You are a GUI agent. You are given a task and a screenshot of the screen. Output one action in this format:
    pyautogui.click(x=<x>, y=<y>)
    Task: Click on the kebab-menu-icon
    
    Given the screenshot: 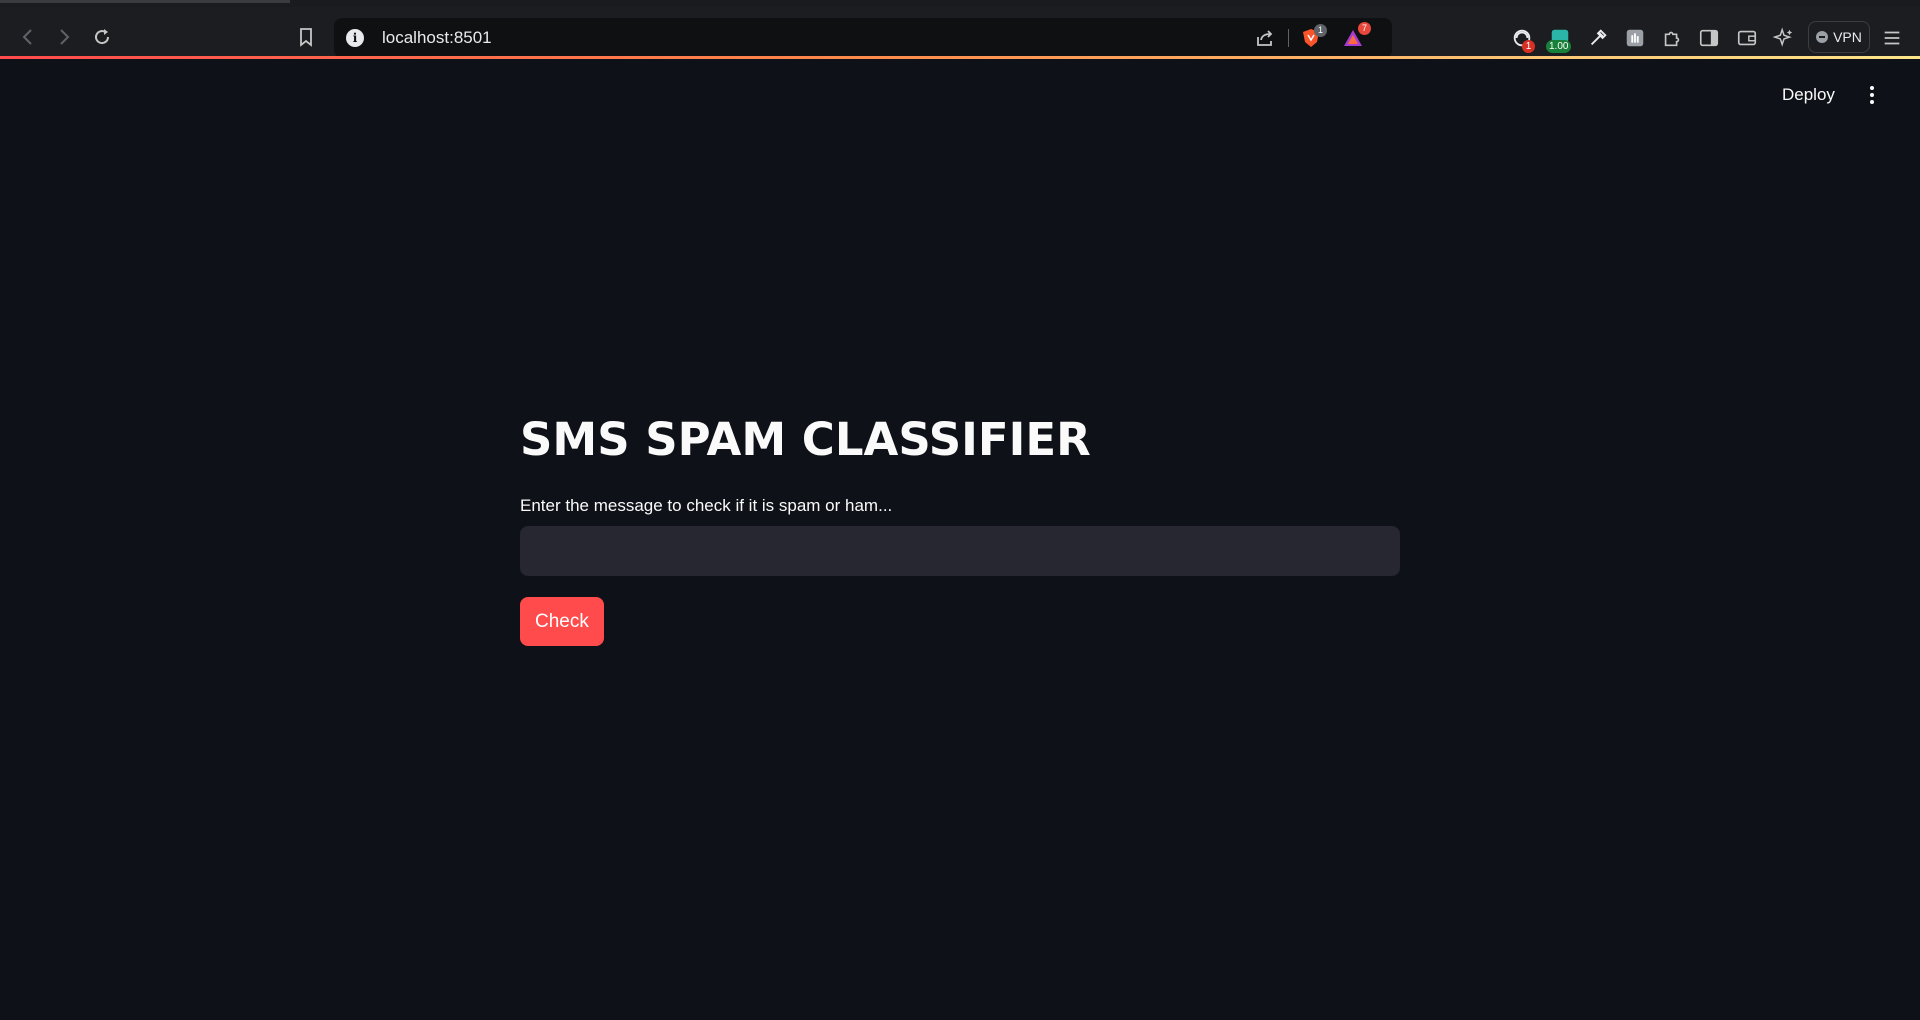 What is the action you would take?
    pyautogui.click(x=1872, y=95)
    